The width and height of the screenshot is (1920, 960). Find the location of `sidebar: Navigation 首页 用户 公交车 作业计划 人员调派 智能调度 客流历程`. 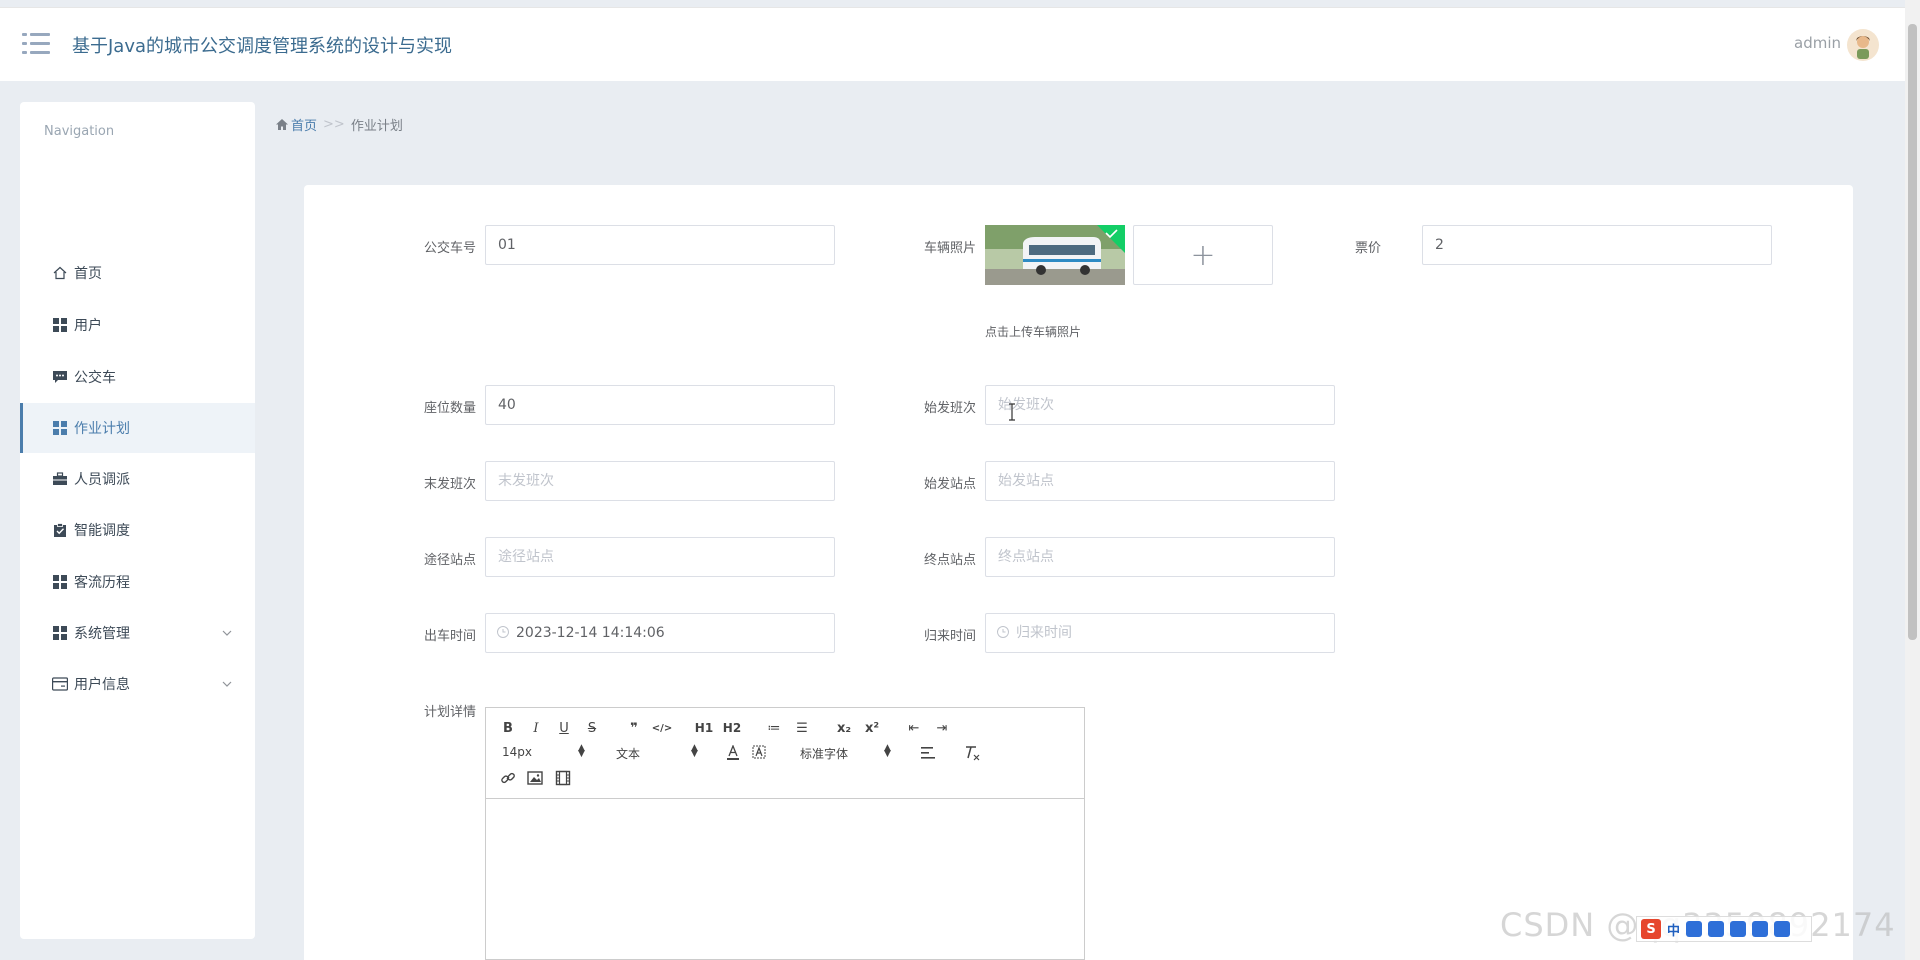

sidebar: Navigation 首页 用户 公交车 作业计划 人员调派 智能调度 客流历程 is located at coordinates (137, 520).